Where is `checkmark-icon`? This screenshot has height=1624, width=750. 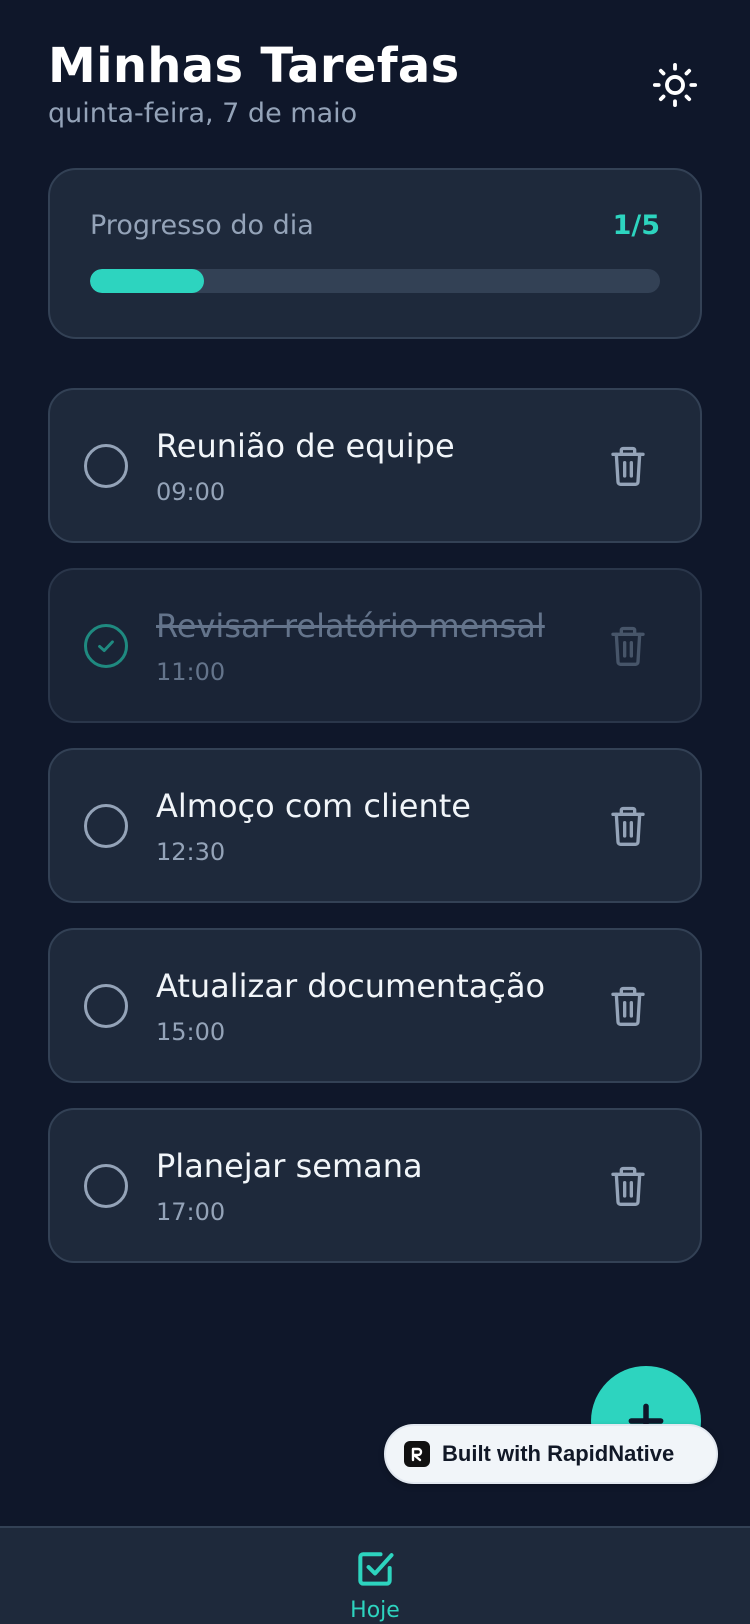 checkmark-icon is located at coordinates (106, 645).